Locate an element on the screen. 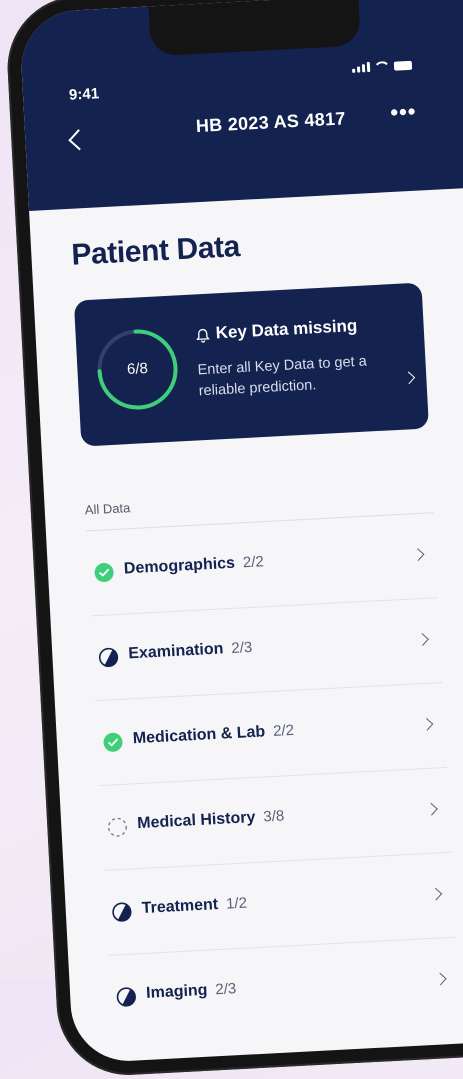 The height and width of the screenshot is (1079, 463). item-name: Medication & Lab is located at coordinates (199, 735).